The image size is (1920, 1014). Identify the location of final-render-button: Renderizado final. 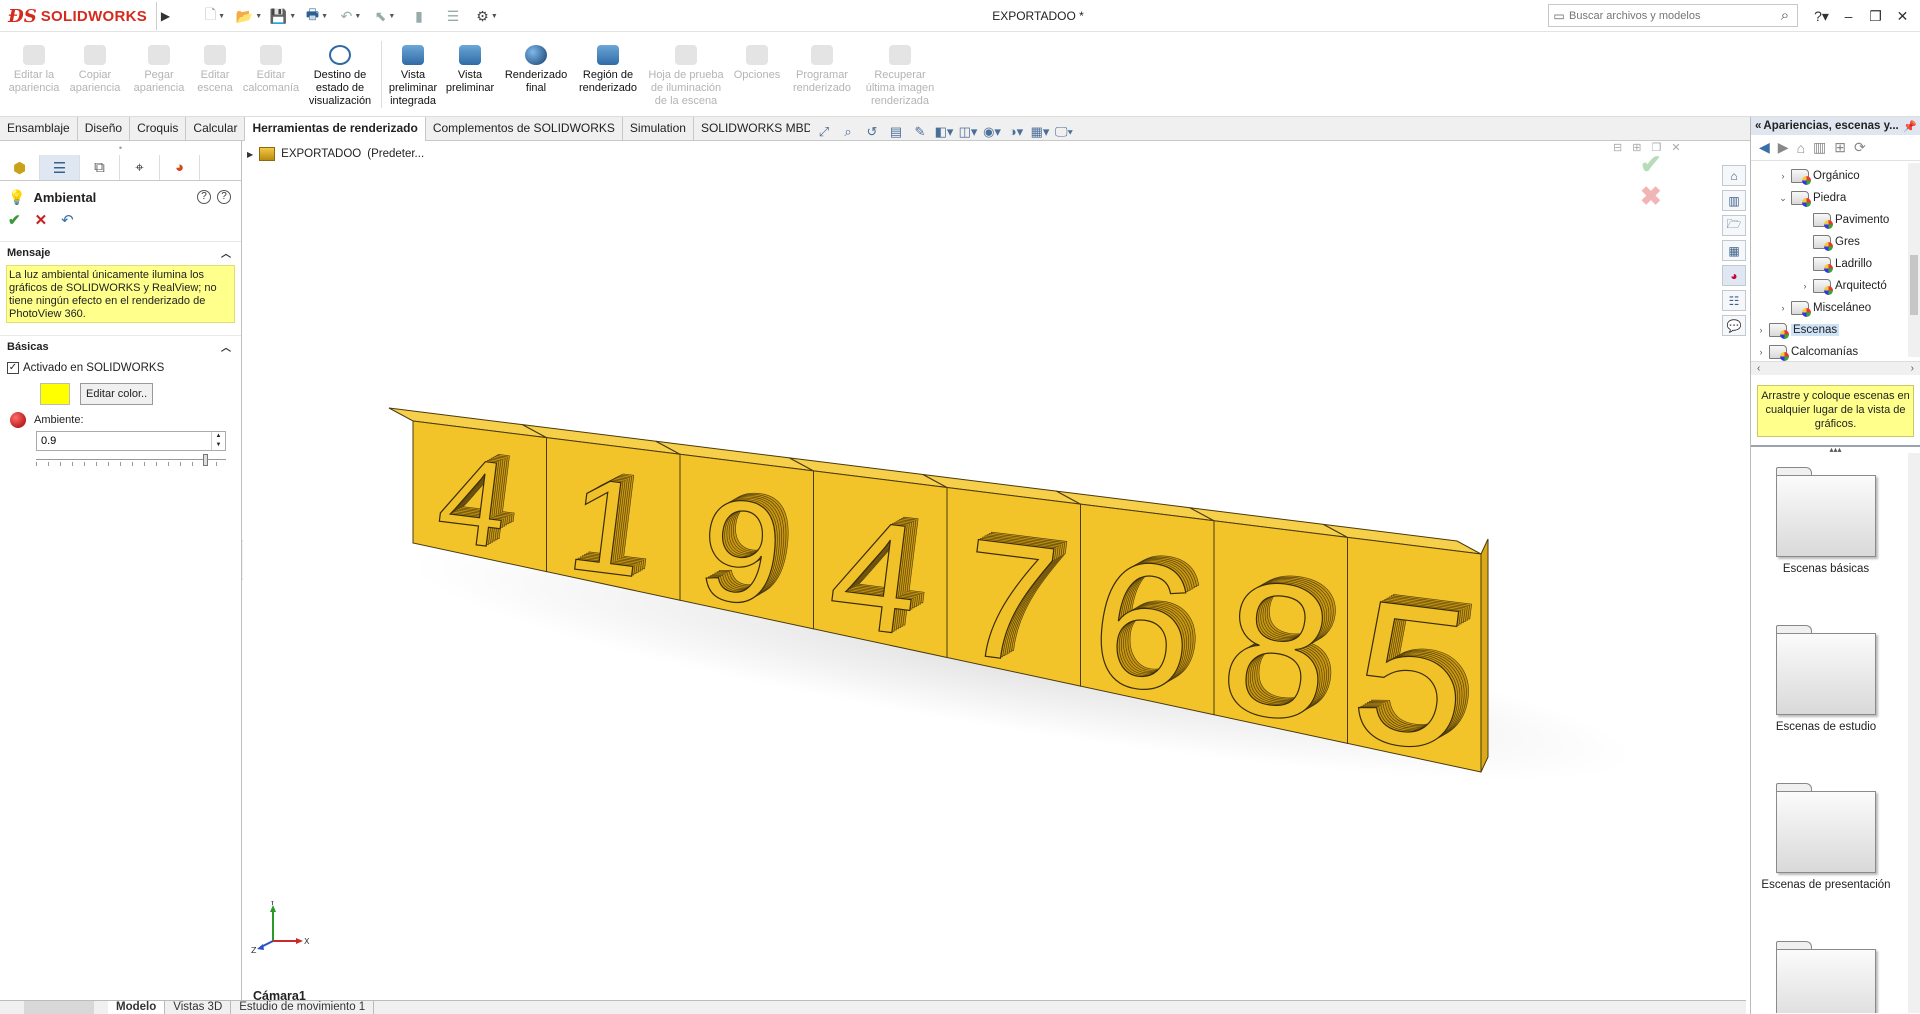
(536, 74).